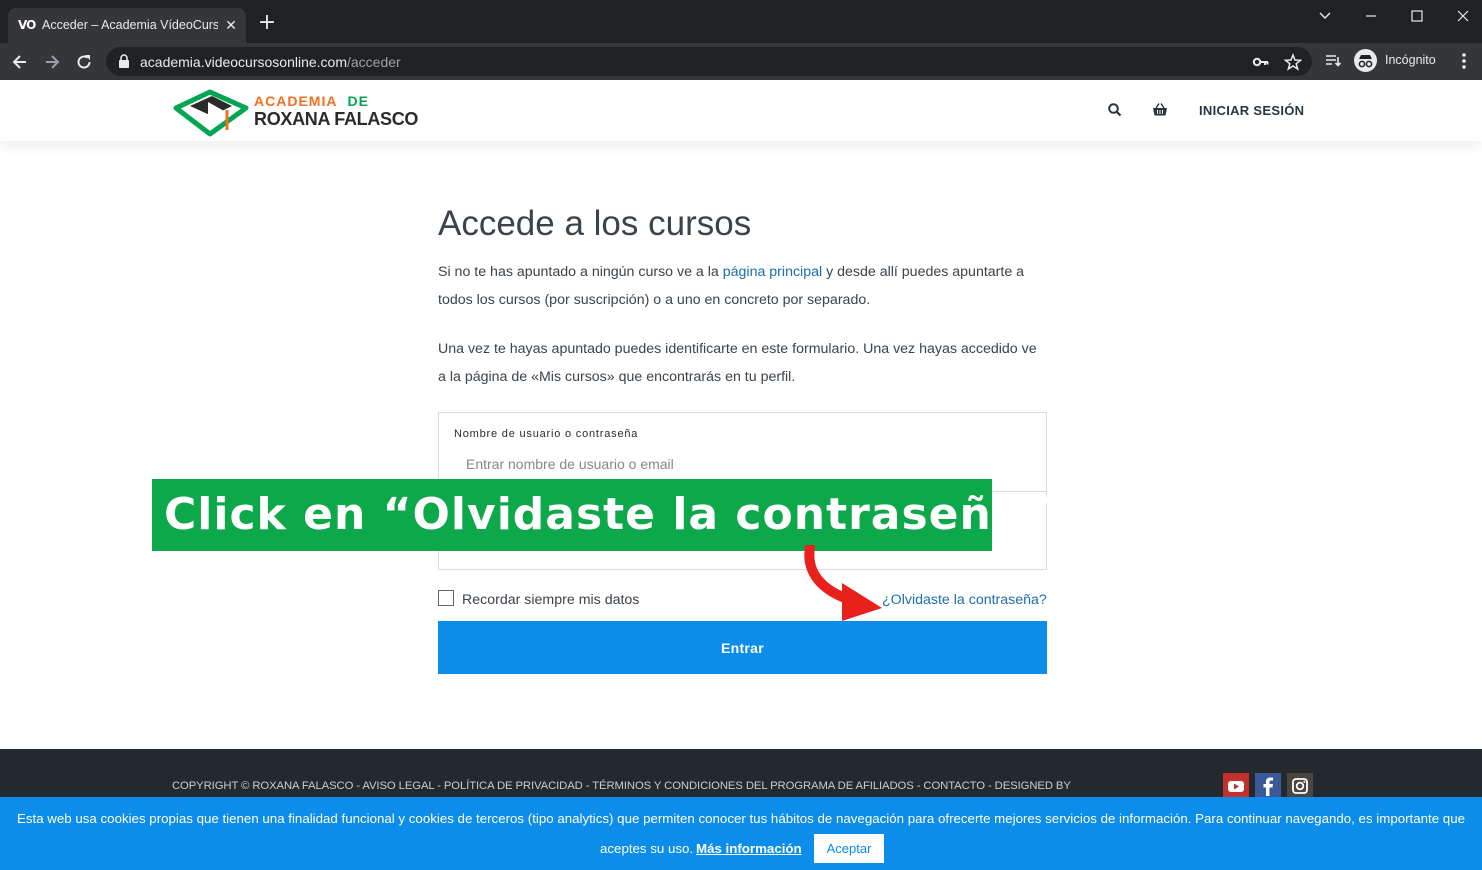  Describe the element at coordinates (849, 848) in the screenshot. I see `cookie-accept-button: Aceptar` at that location.